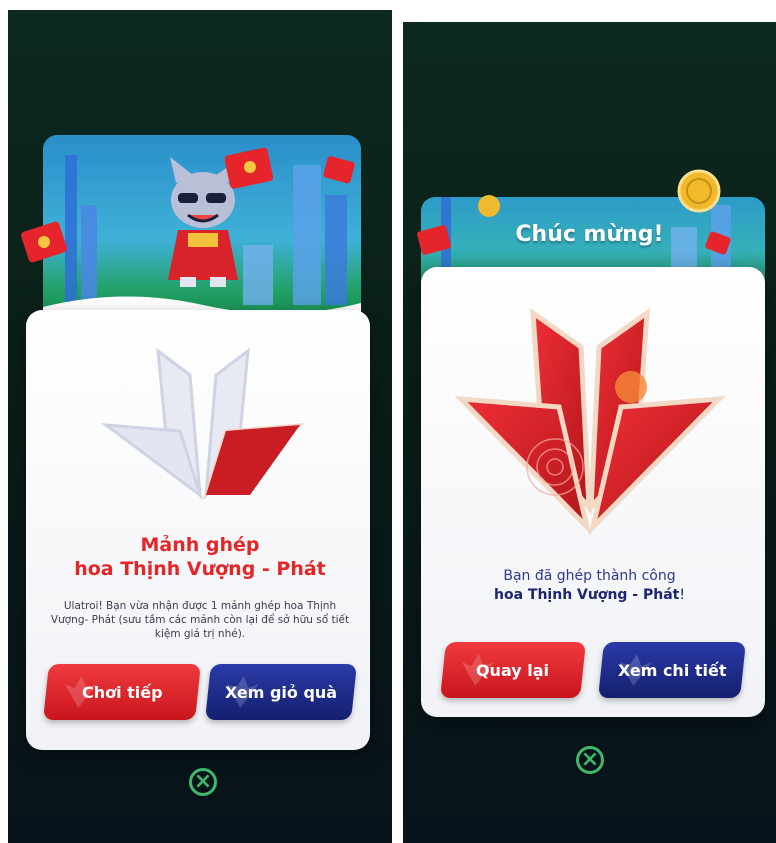  I want to click on gift-box-button: Xem giỏ quà, so click(281, 692).